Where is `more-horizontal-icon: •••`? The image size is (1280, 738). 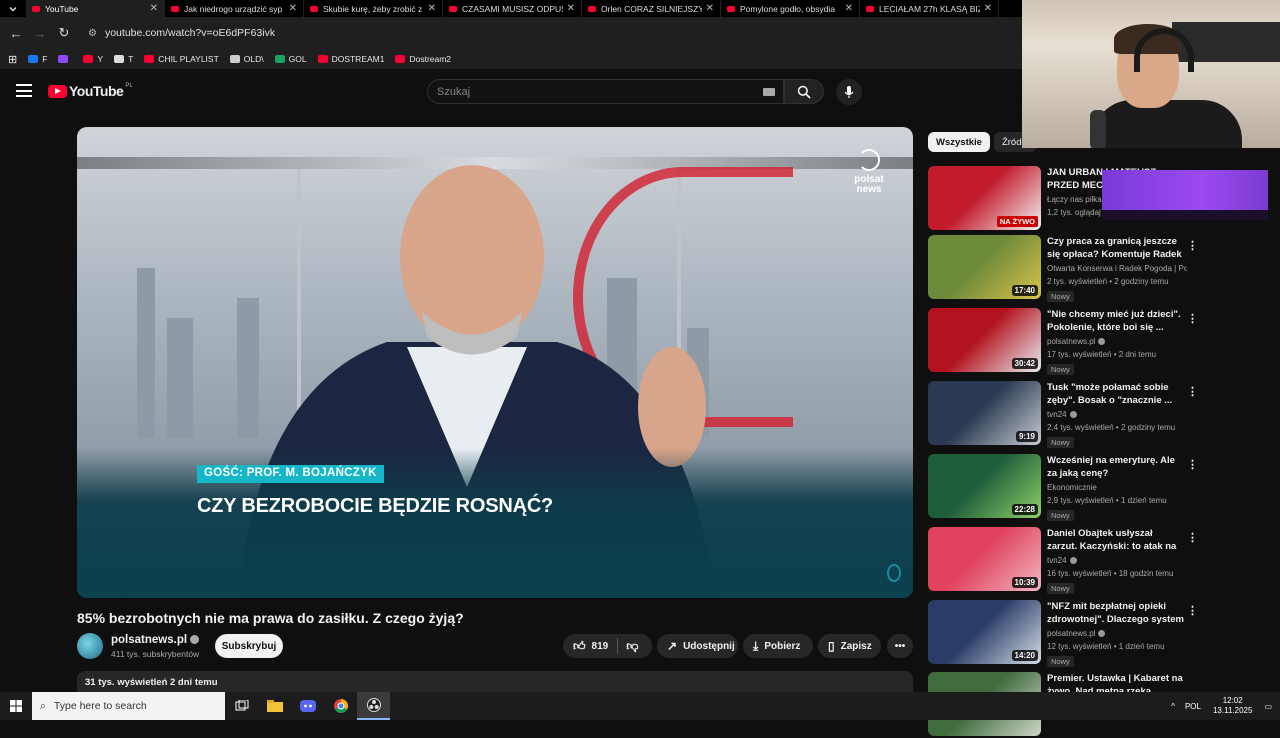
more-horizontal-icon: ••• is located at coordinates (900, 646).